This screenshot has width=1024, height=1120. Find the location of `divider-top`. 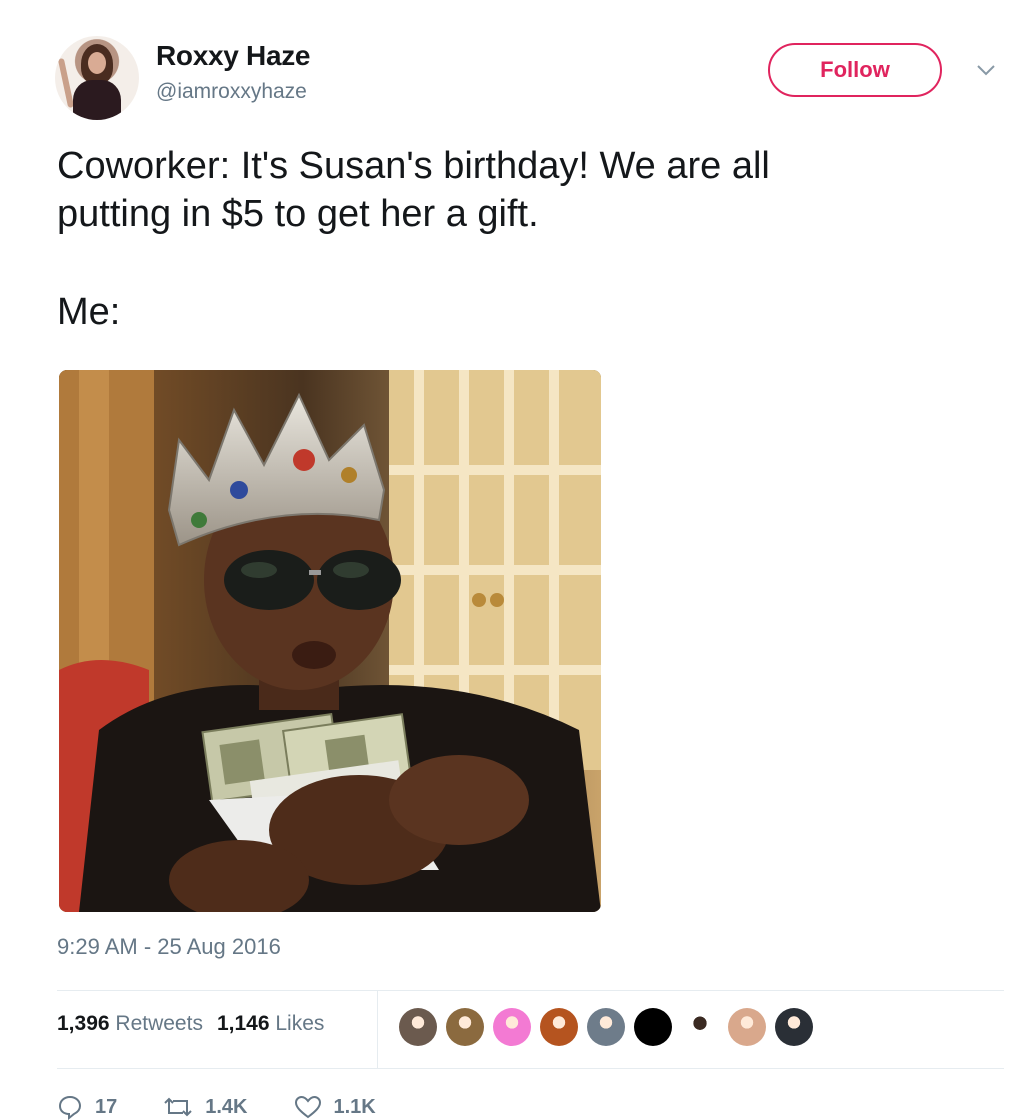

divider-top is located at coordinates (530, 990).